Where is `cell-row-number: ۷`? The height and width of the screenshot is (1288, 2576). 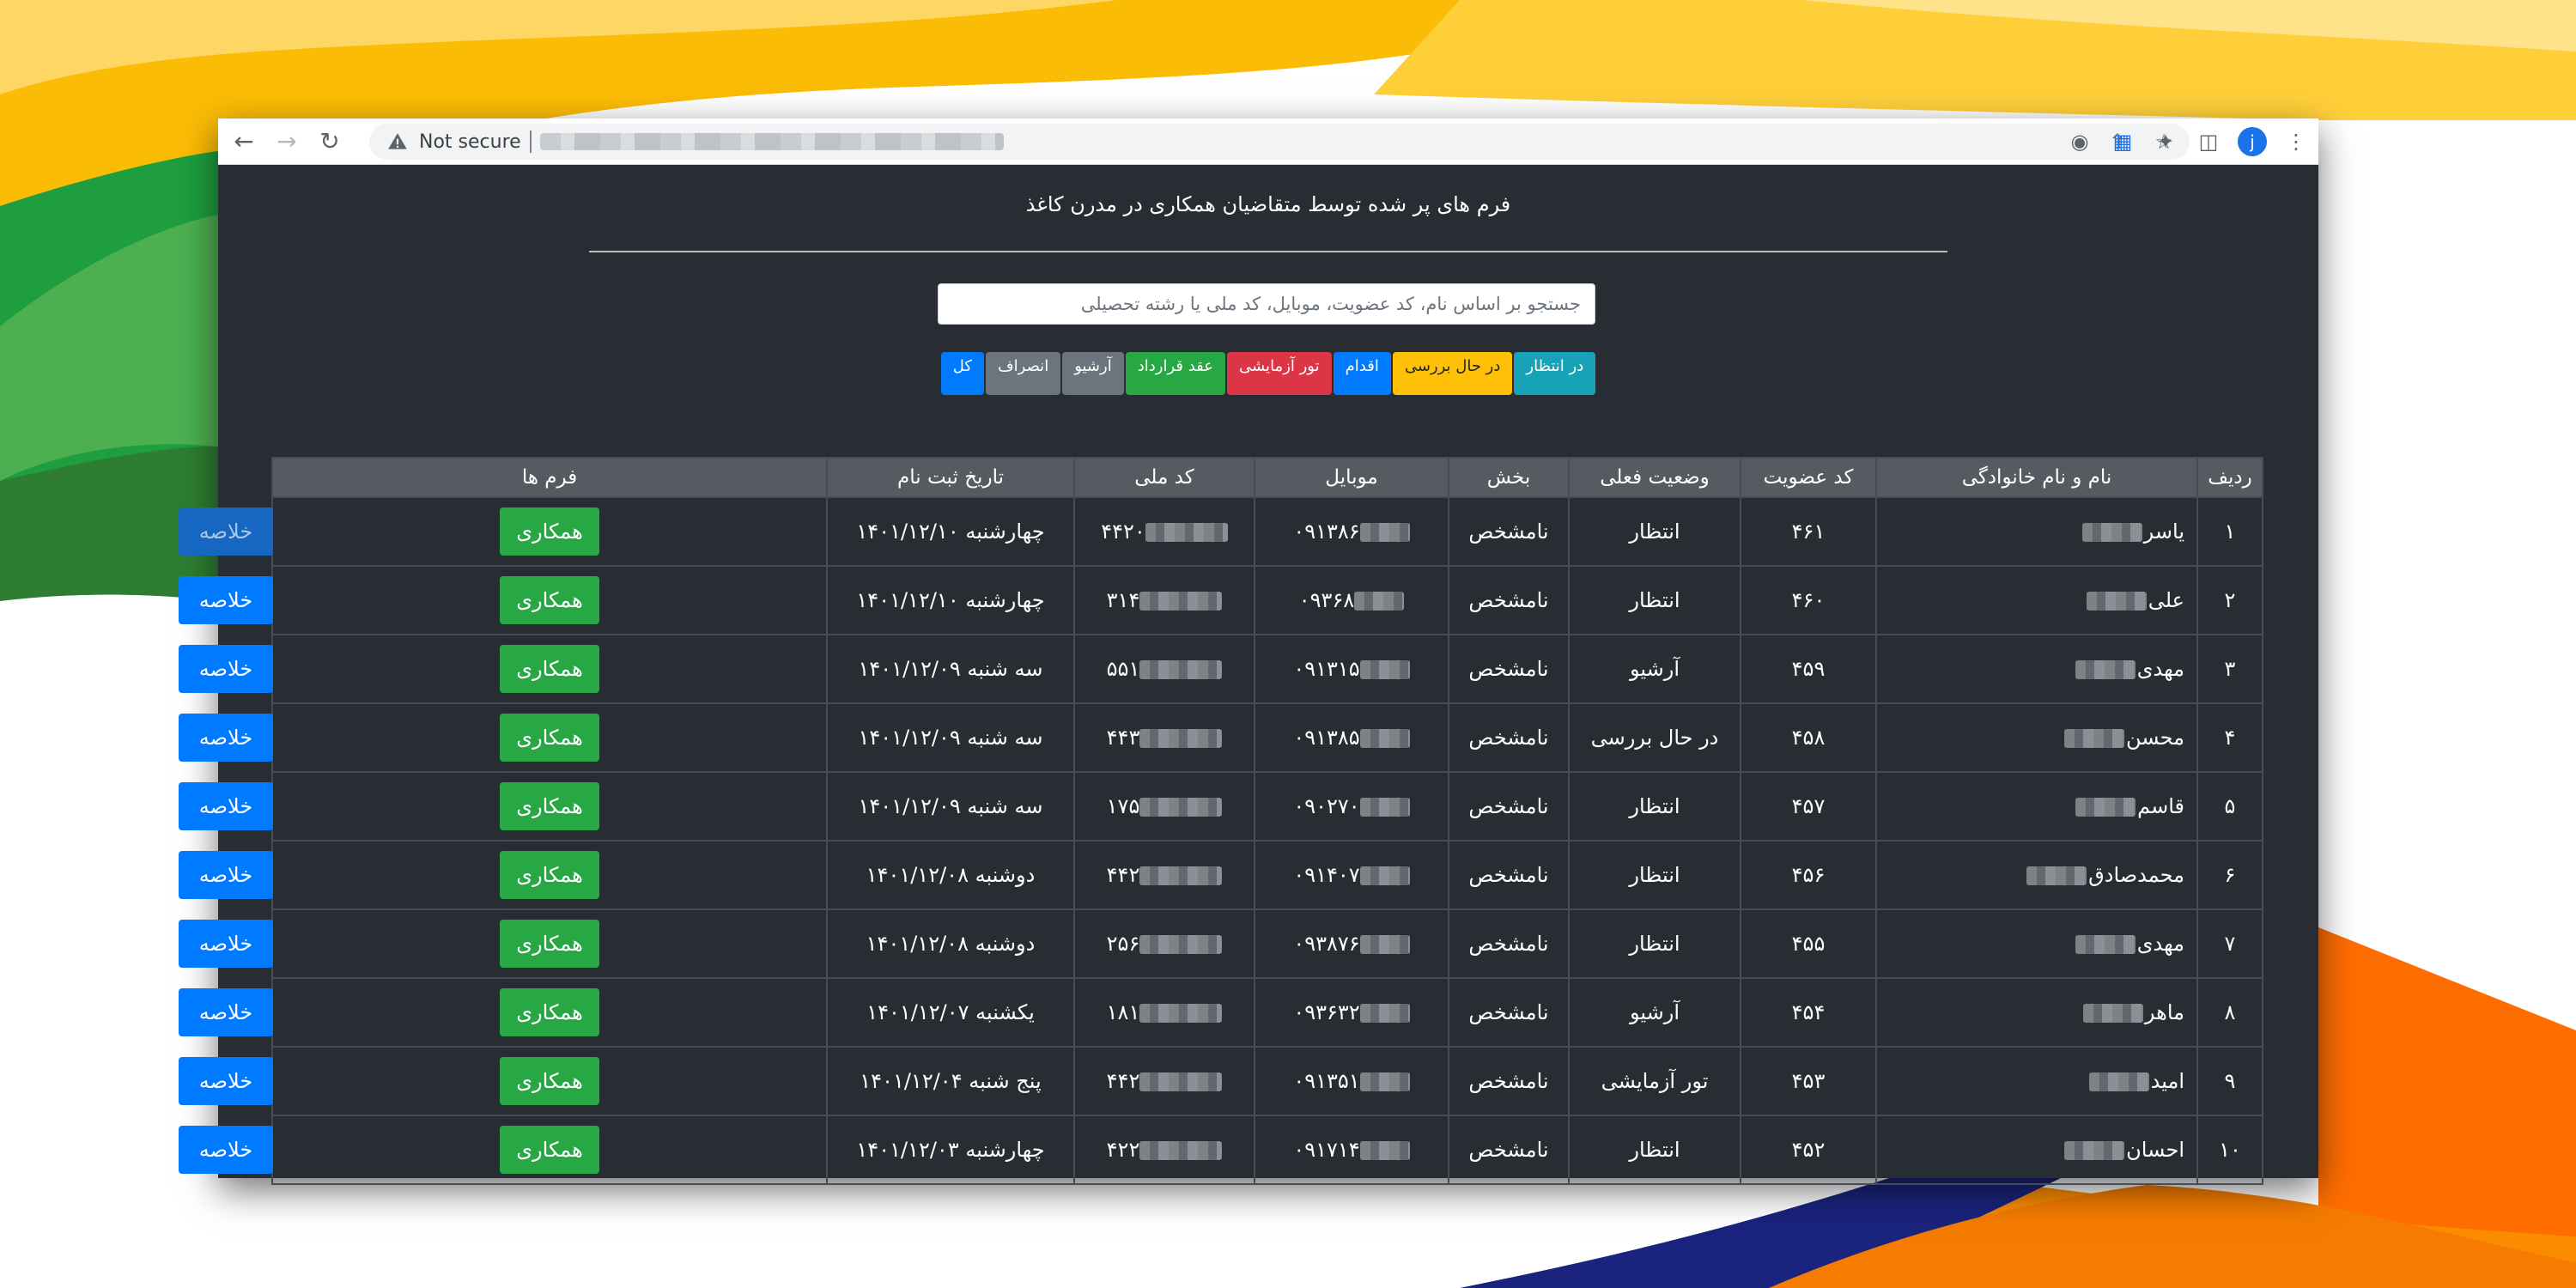 cell-row-number: ۷ is located at coordinates (2229, 943).